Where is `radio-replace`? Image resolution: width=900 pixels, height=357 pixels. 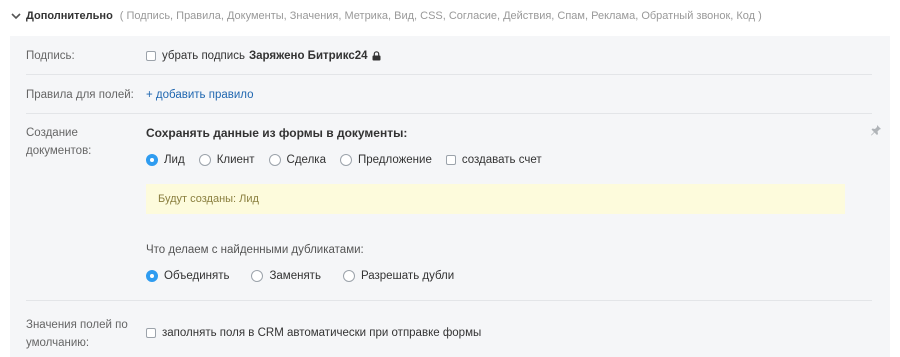
radio-replace is located at coordinates (257, 276).